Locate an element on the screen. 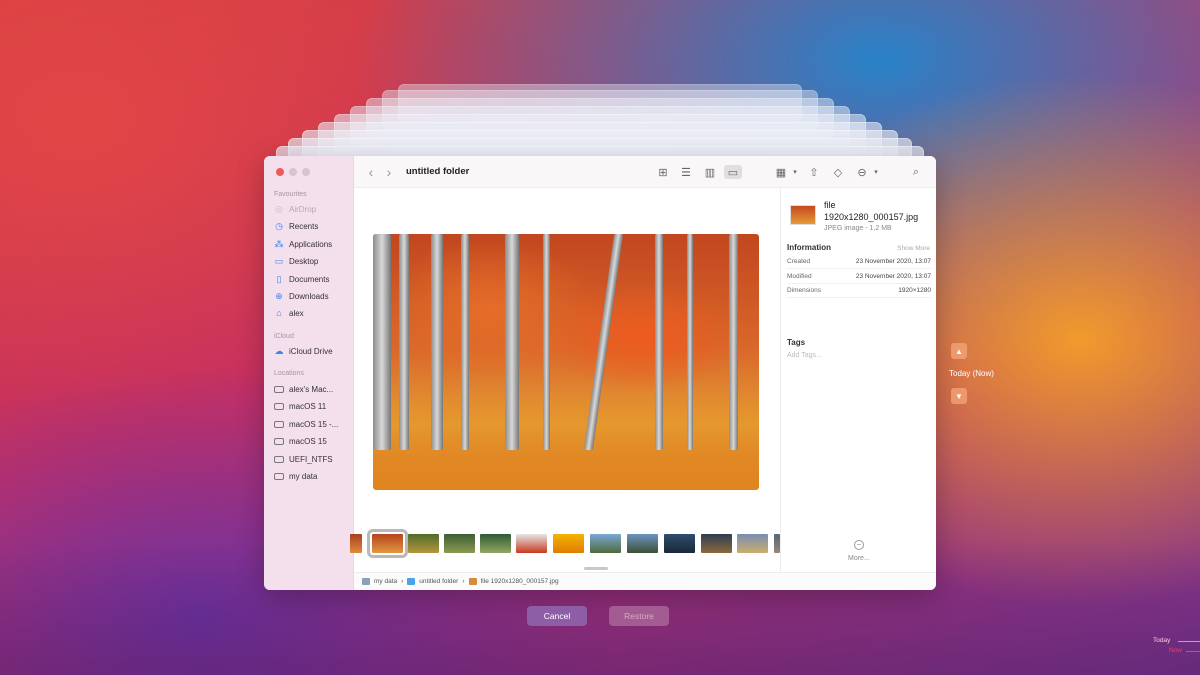 The height and width of the screenshot is (675, 1200). info-row-created: Created 23 November 2020, 13:07 is located at coordinates (859, 262).